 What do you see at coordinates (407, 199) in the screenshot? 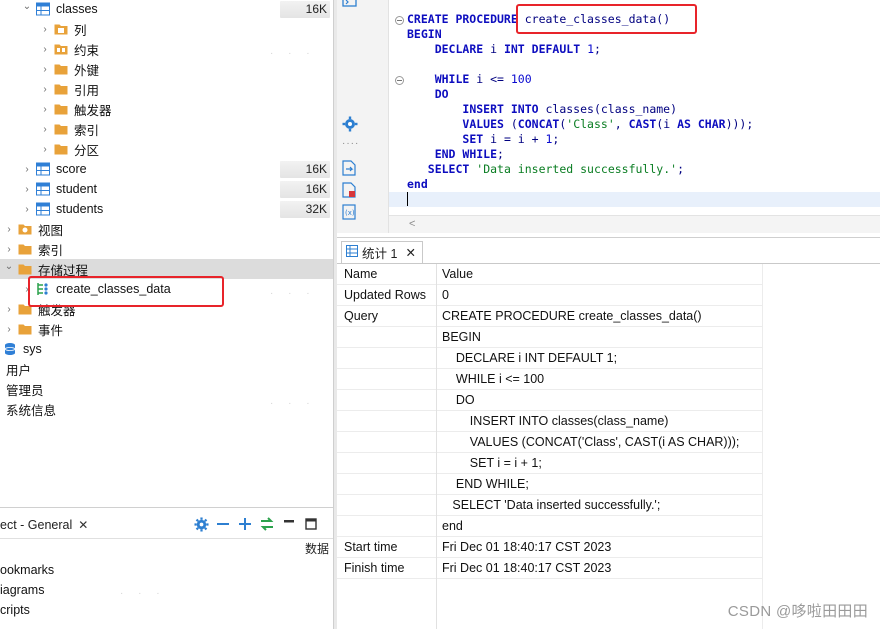
I see `text-caret` at bounding box center [407, 199].